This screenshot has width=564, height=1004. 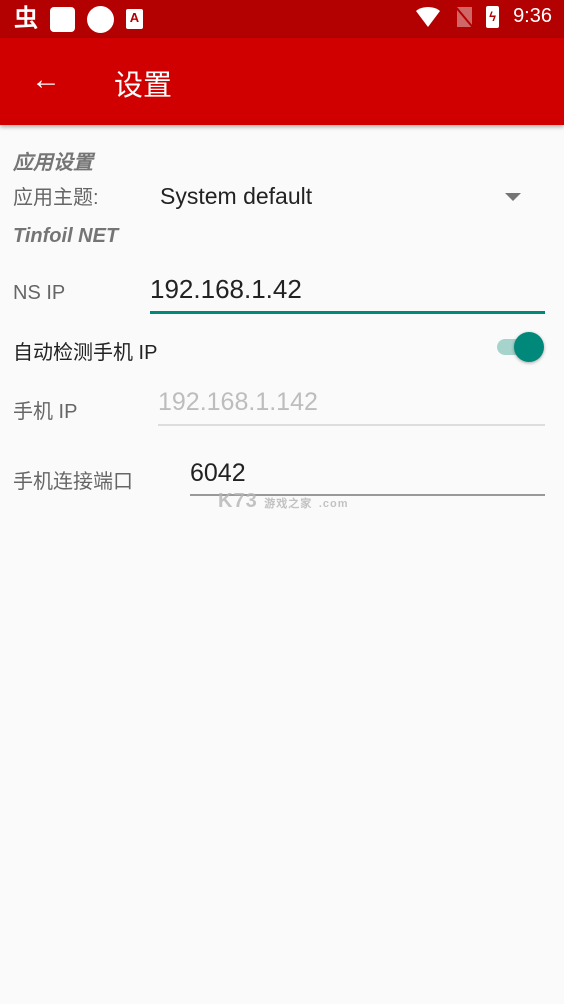 I want to click on phone-ip-input: 192.168.1.142, so click(x=351, y=408).